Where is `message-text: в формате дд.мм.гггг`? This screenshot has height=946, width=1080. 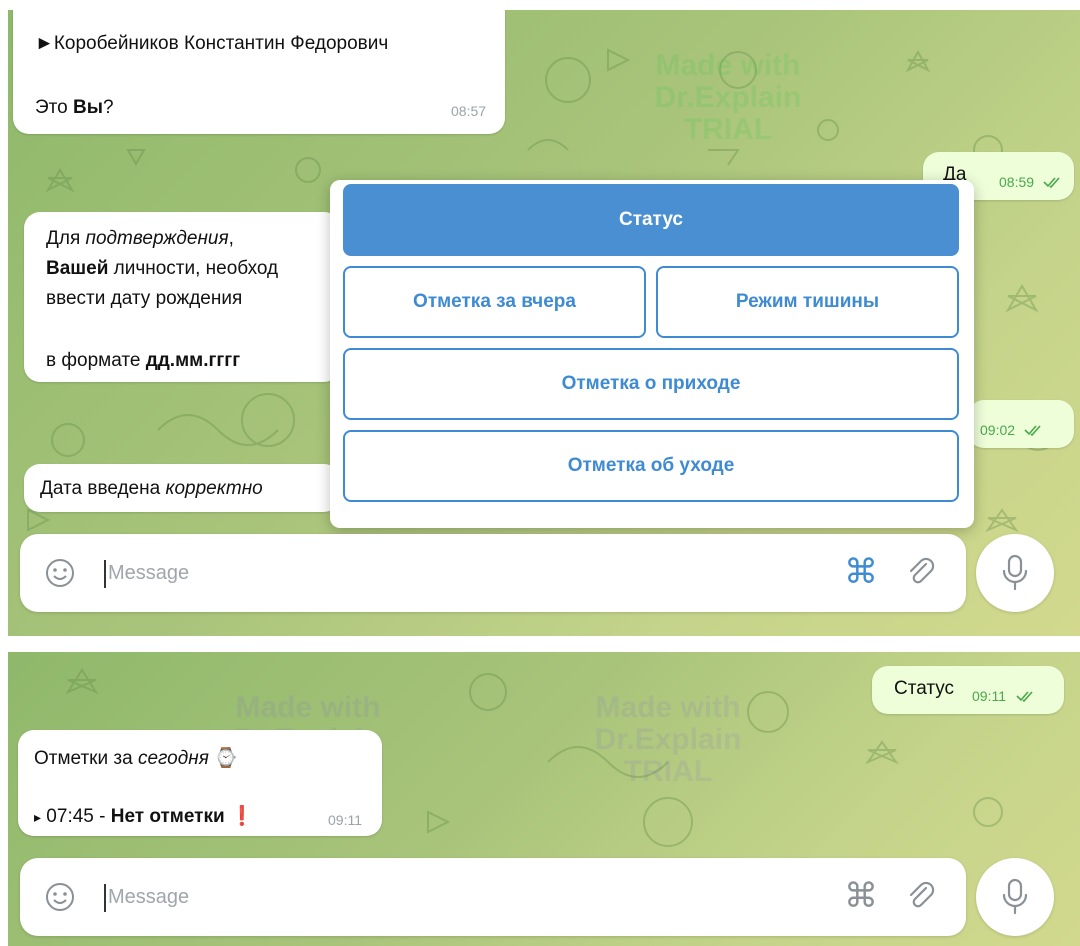
message-text: в формате дд.мм.гггг is located at coordinates (143, 360).